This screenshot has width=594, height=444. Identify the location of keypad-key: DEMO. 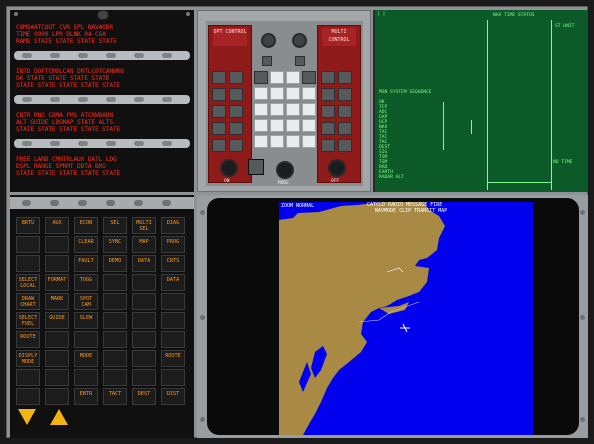
(115, 263).